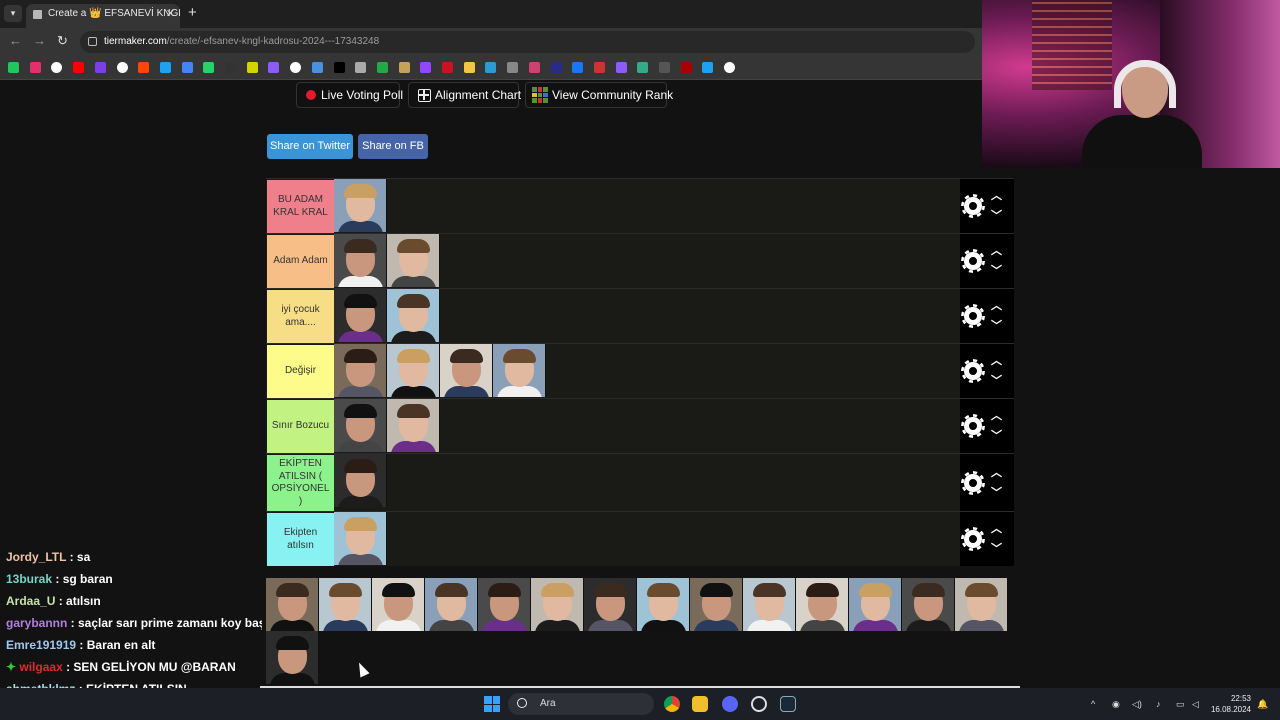  I want to click on share-fb-button: Share on FB, so click(393, 146).